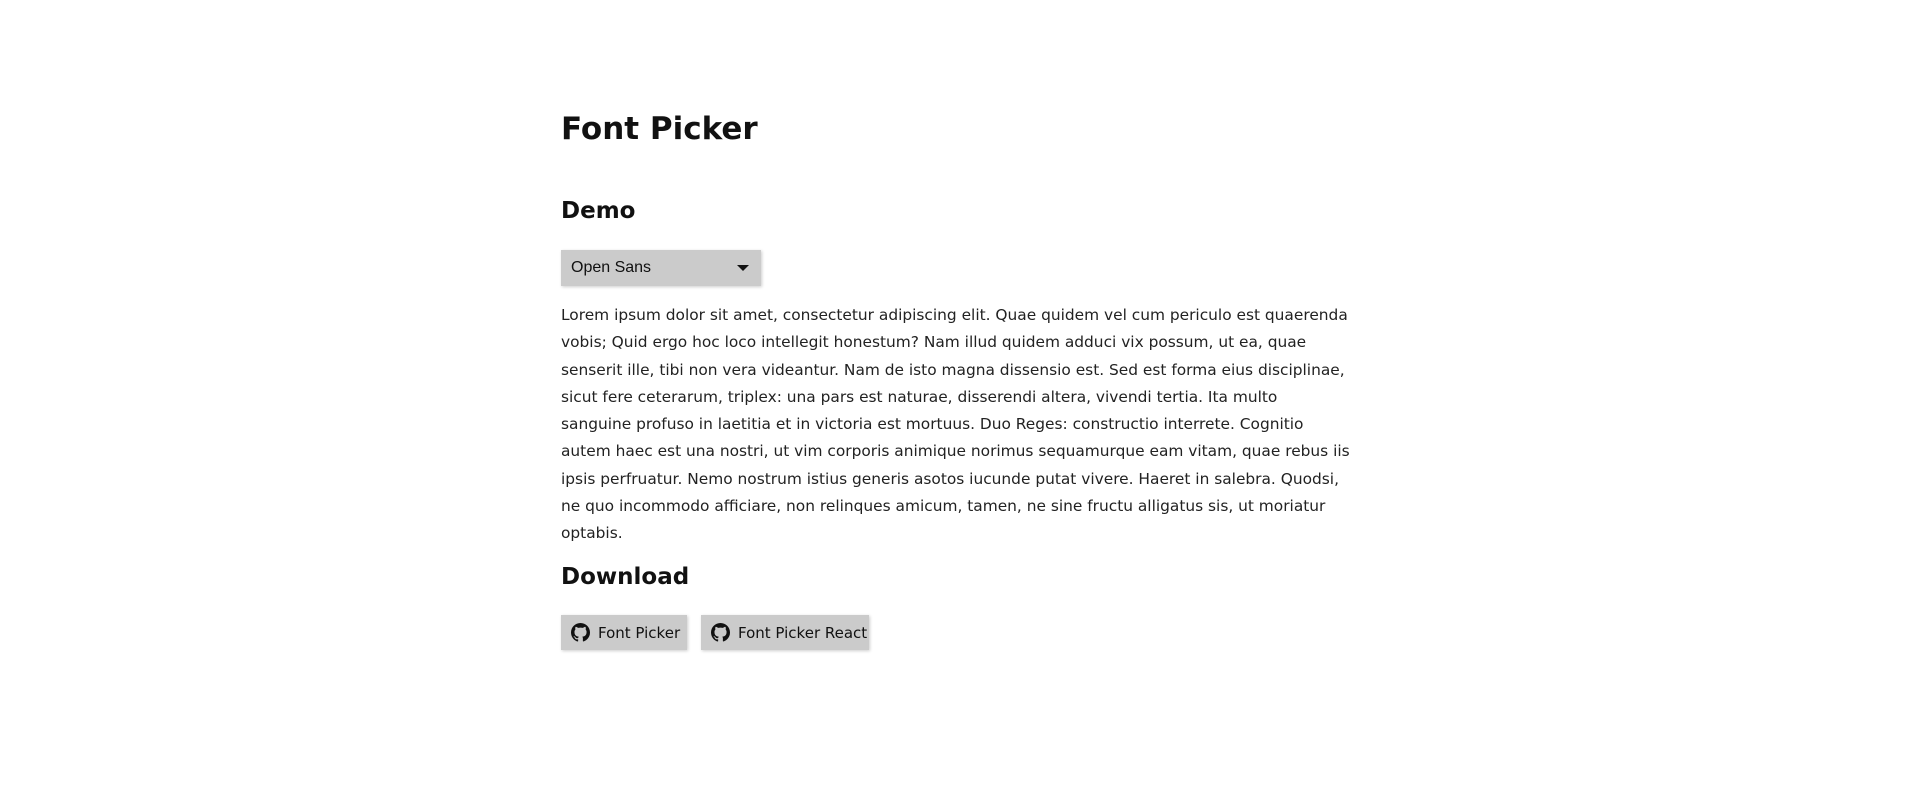  Describe the element at coordinates (659, 129) in the screenshot. I see `page-title: Font Picker` at that location.